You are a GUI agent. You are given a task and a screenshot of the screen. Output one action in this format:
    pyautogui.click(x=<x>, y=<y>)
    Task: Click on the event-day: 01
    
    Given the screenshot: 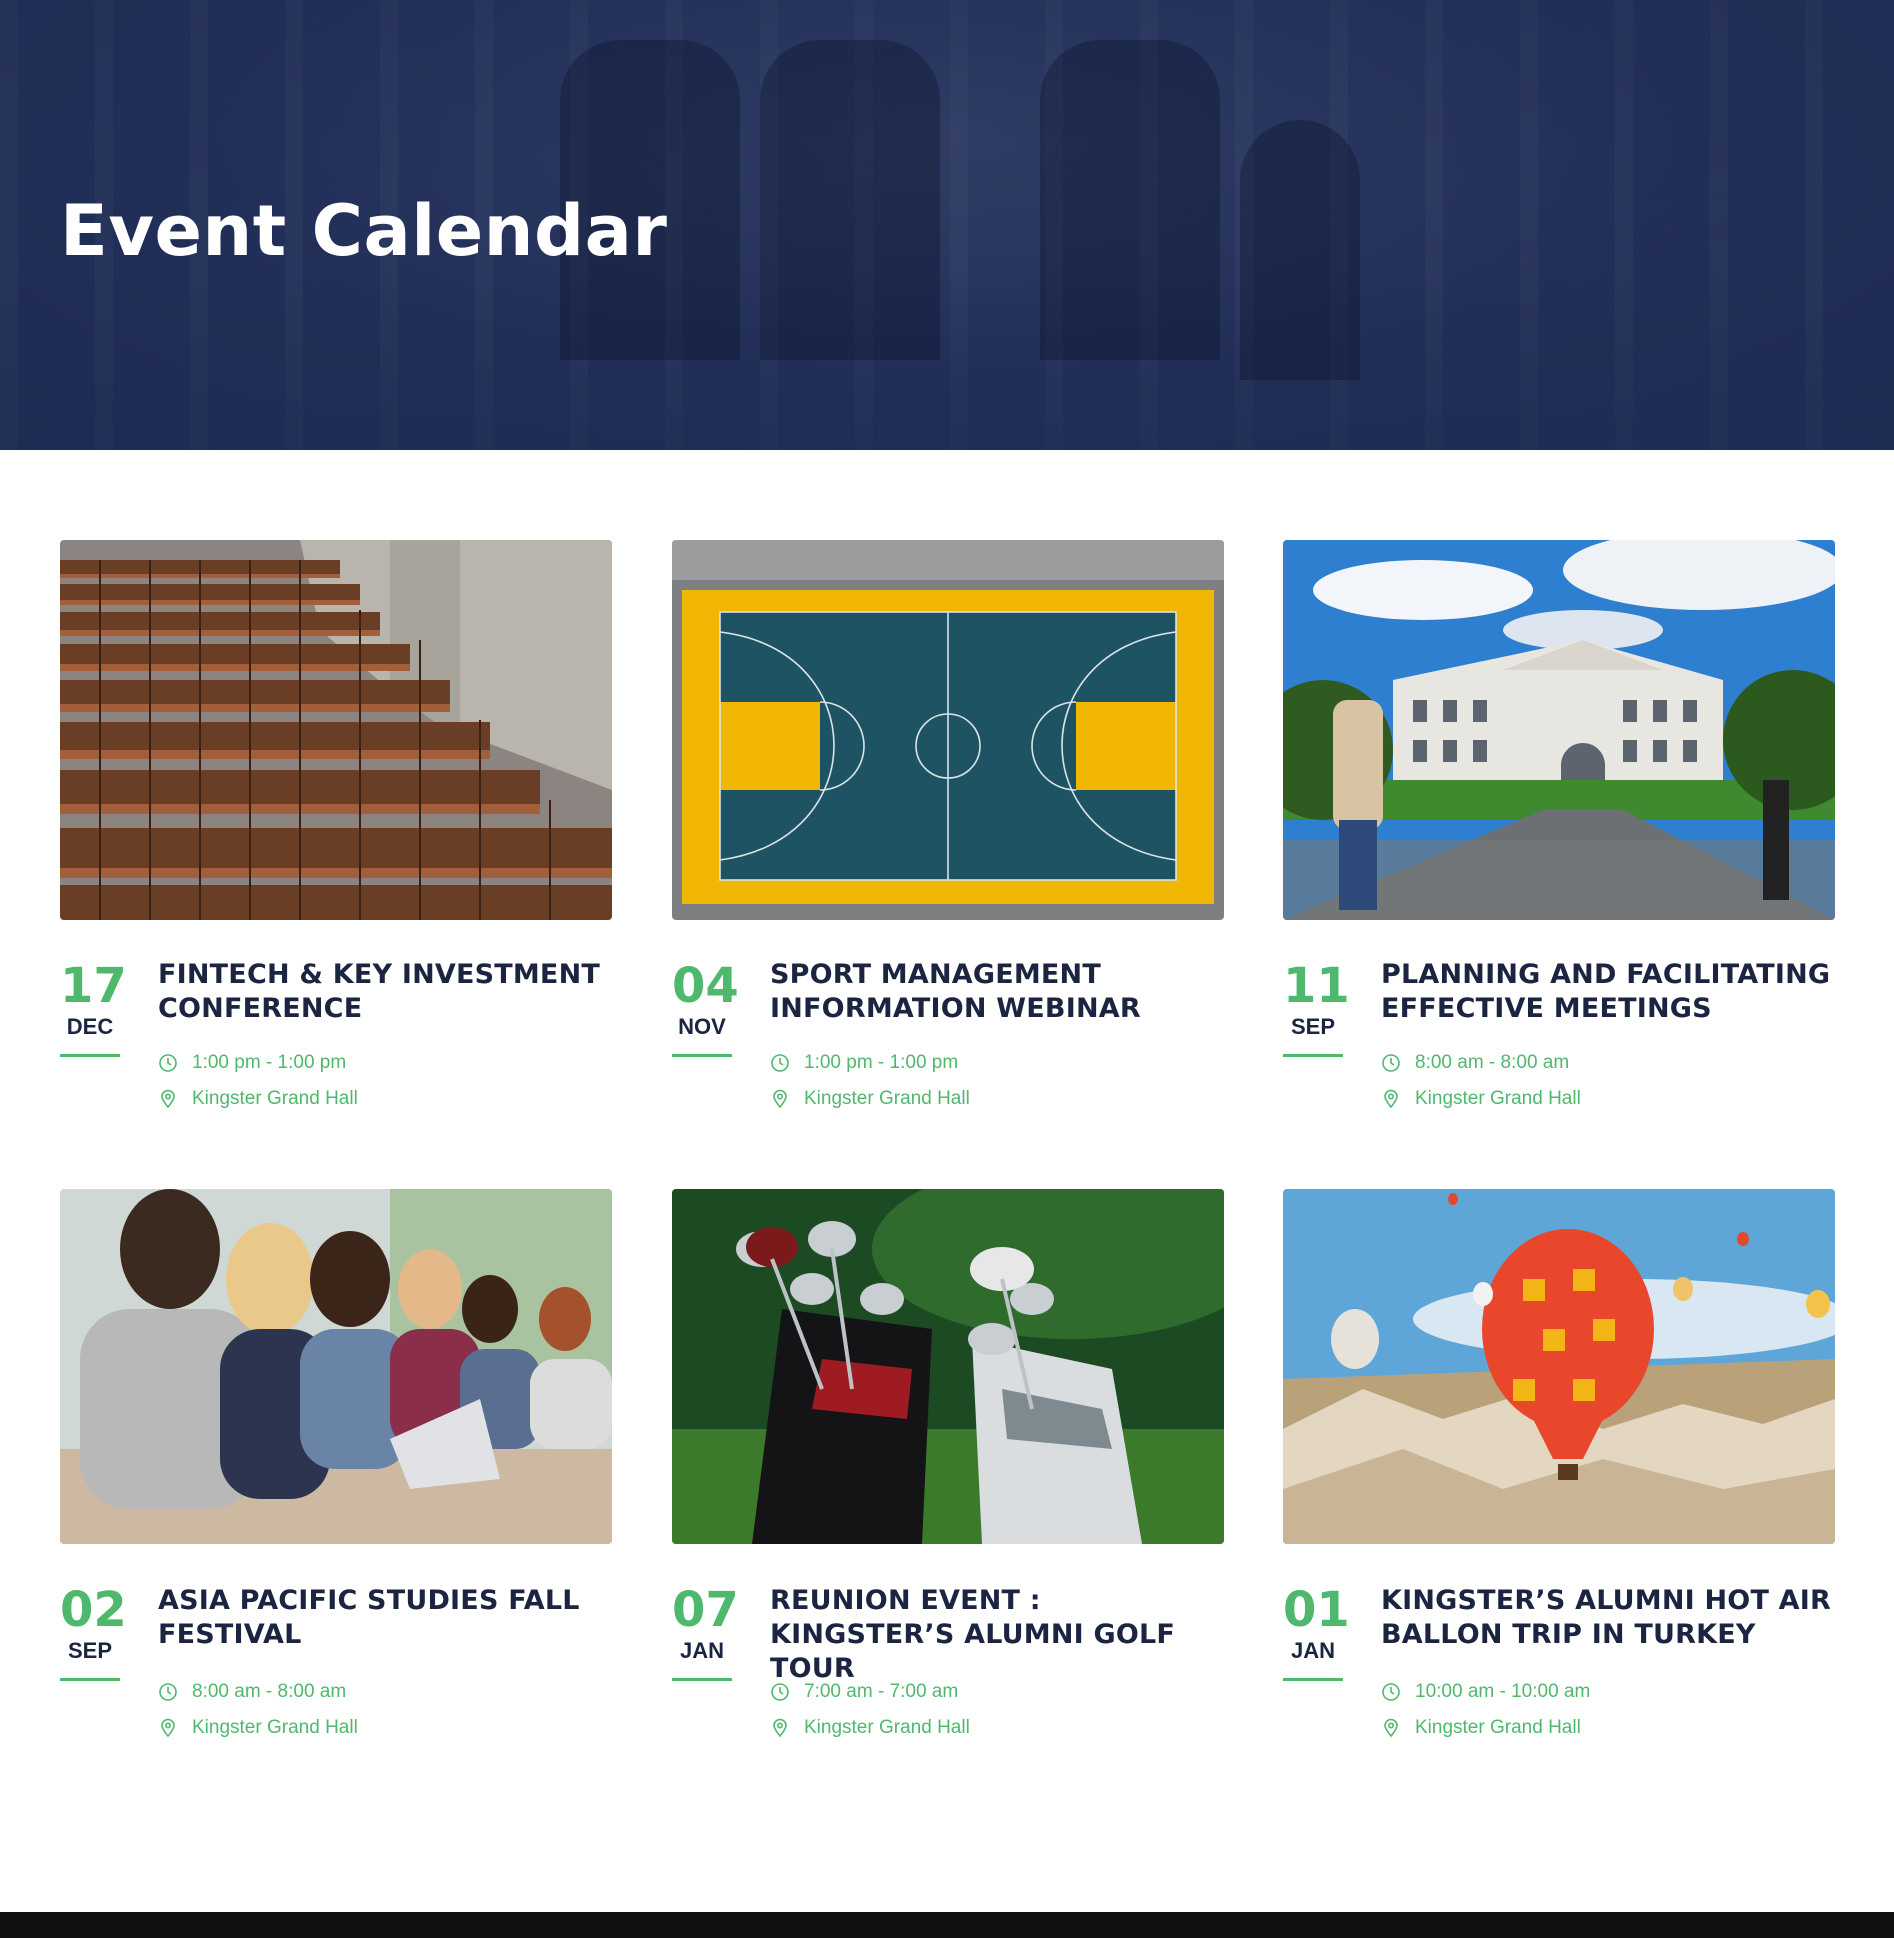 What is the action you would take?
    pyautogui.click(x=1316, y=1610)
    